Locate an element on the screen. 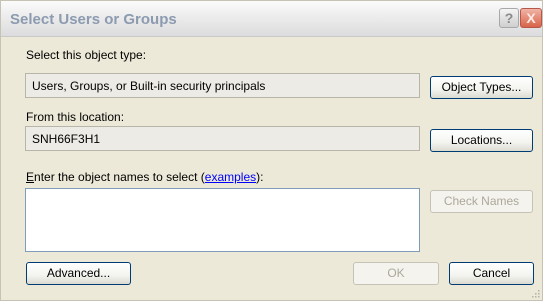 Image resolution: width=543 pixels, height=301 pixels. cancel-button: Cancel is located at coordinates (491, 273).